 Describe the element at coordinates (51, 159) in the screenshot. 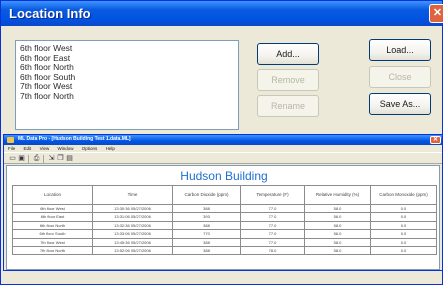

I see `export-icon: ⇲` at that location.